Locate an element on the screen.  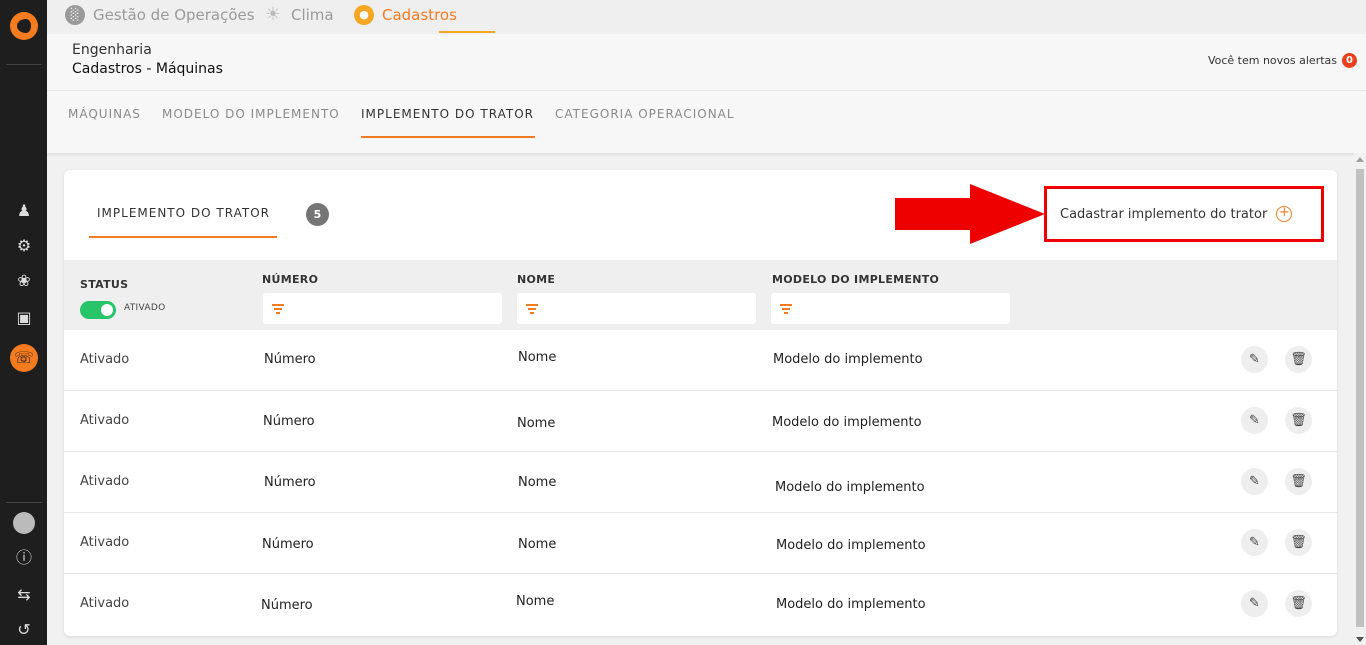
app-tab-label: Gestão de Operações is located at coordinates (174, 15).